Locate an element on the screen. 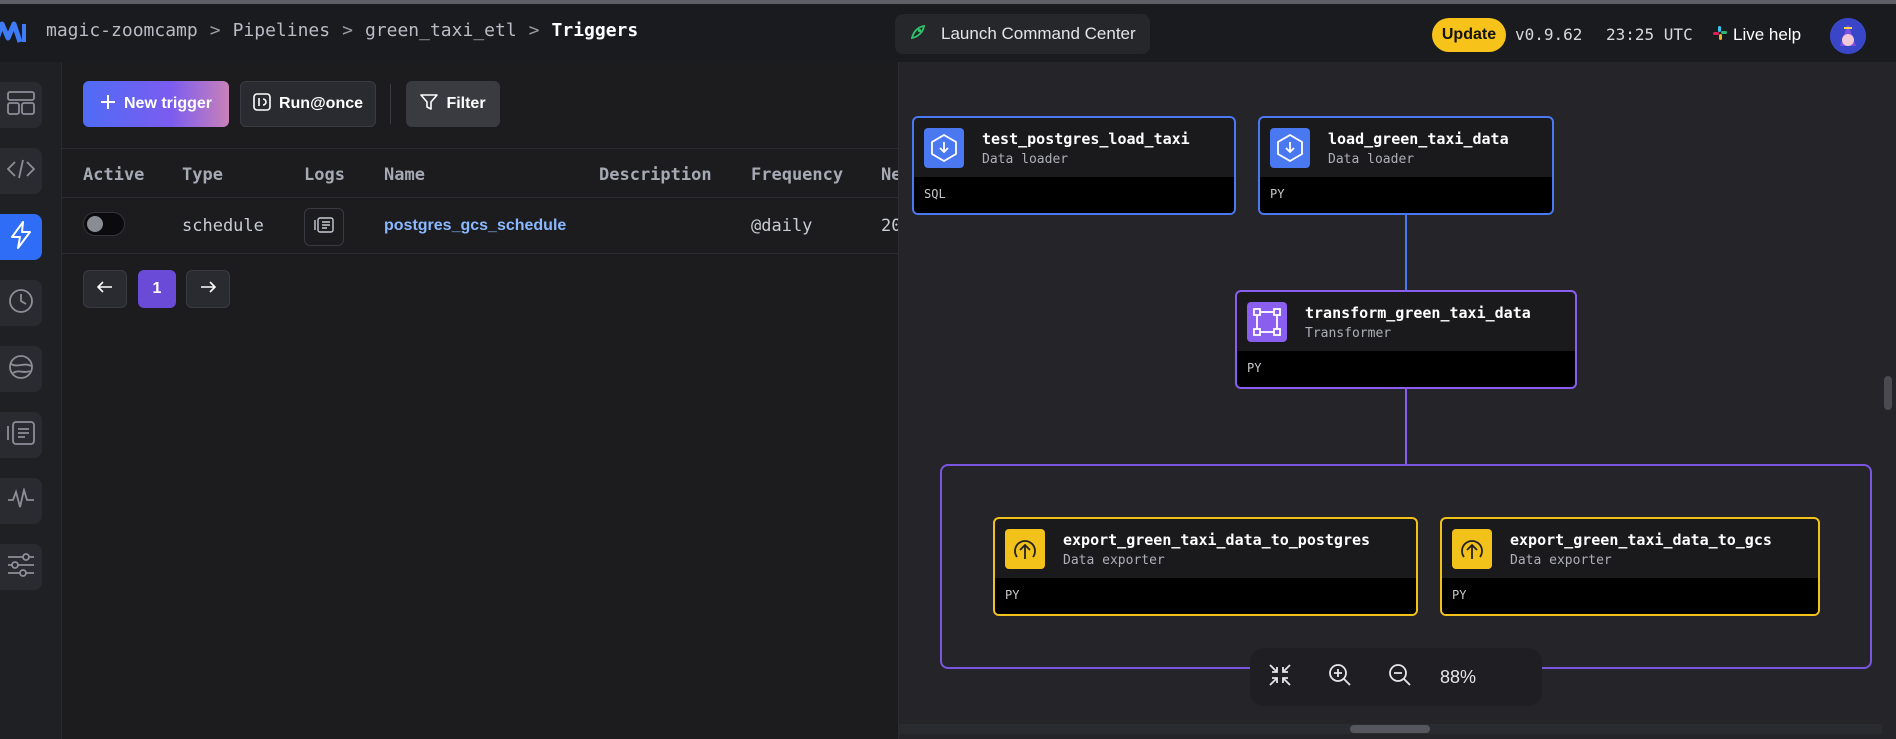 The image size is (1896, 739). block-name: export_green_taxi_data_to_gcs is located at coordinates (1641, 540).